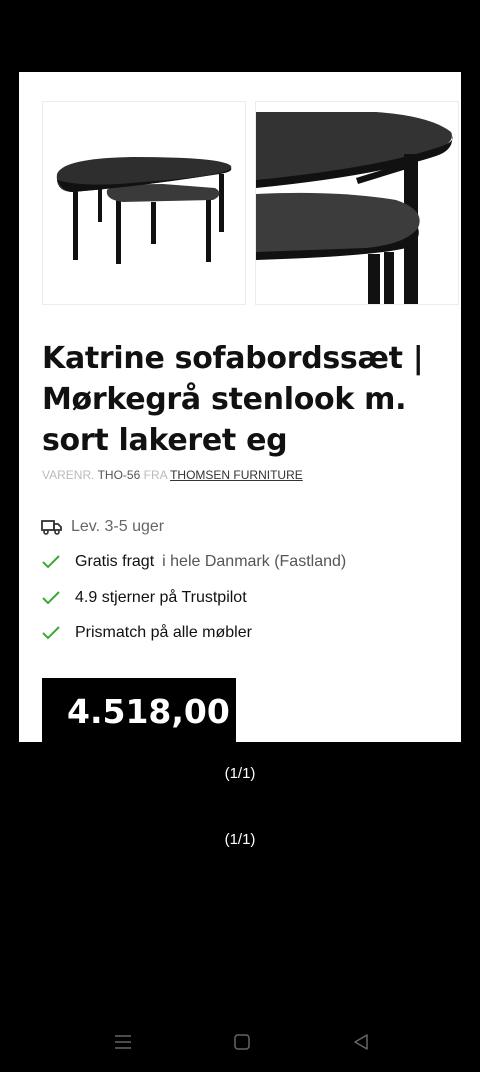 Image resolution: width=480 pixels, height=1072 pixels. I want to click on rating-info: 4.9 stjerner på Trustpilot, so click(144, 598).